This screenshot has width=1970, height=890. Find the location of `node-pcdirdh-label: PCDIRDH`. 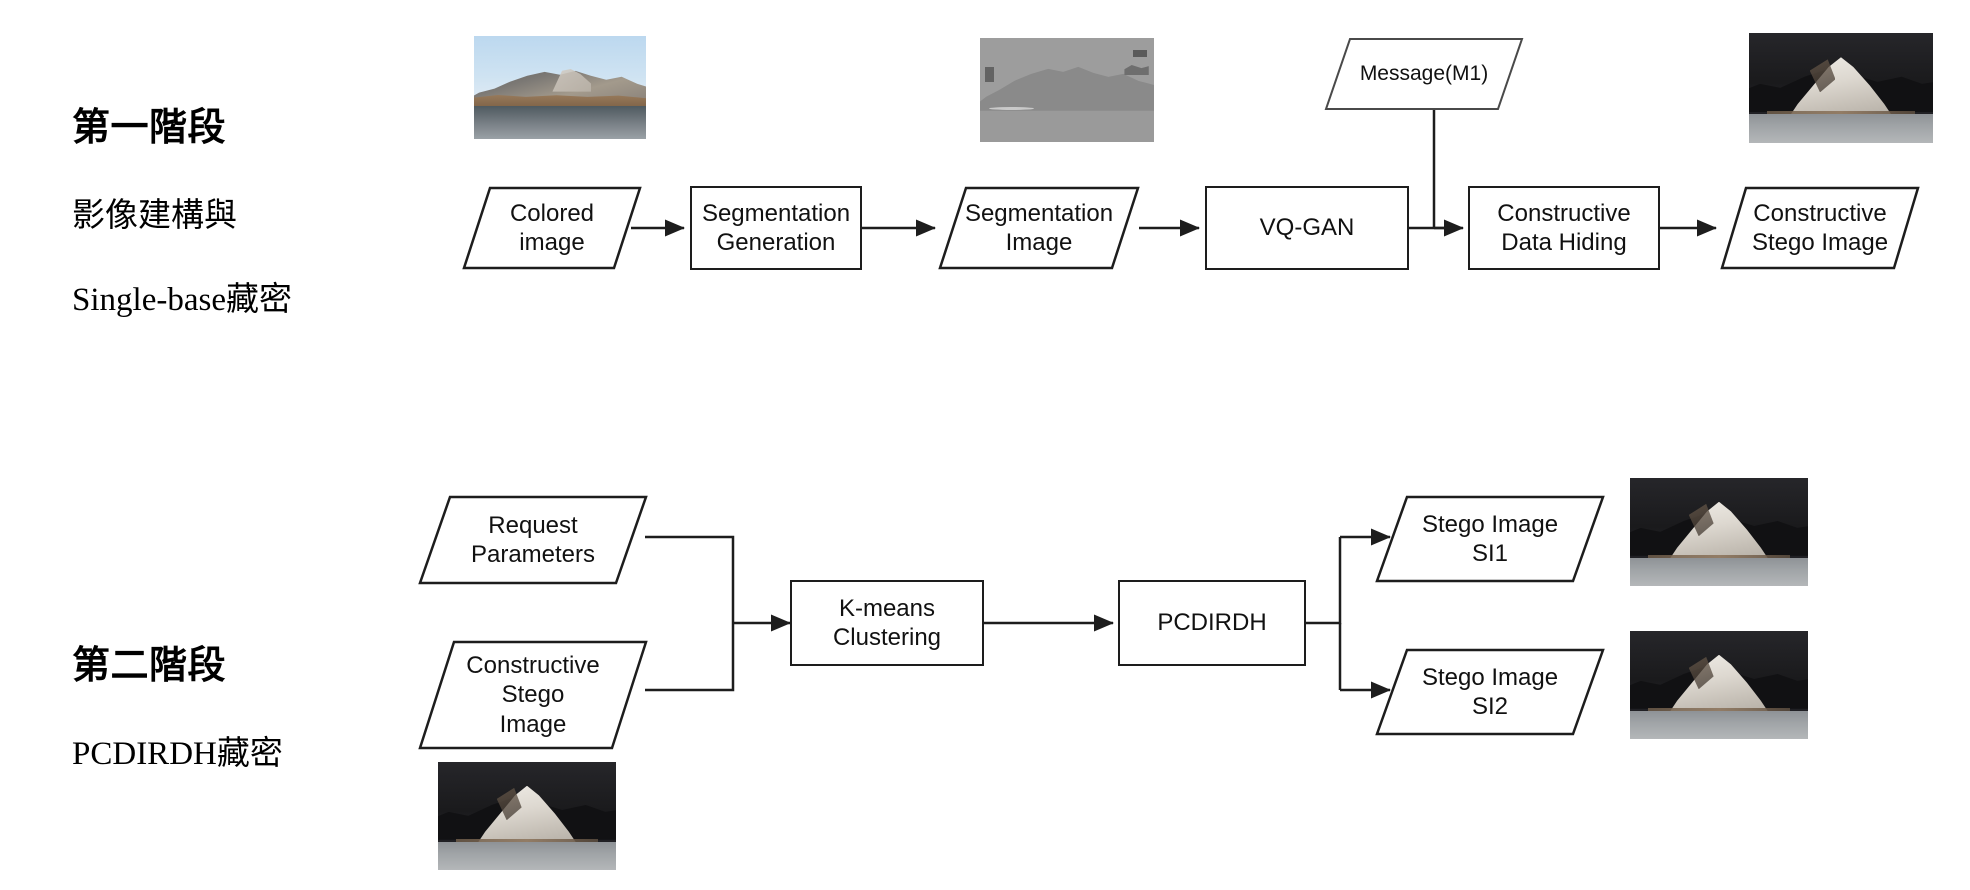

node-pcdirdh-label: PCDIRDH is located at coordinates (1212, 623).